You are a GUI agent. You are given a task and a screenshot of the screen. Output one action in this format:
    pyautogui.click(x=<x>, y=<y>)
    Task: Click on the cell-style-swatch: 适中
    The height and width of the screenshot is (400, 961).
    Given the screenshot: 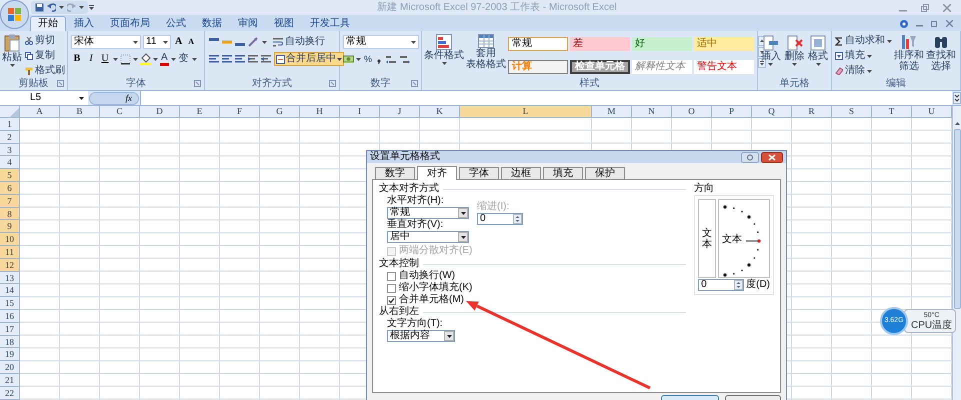 What is the action you would take?
    pyautogui.click(x=724, y=44)
    